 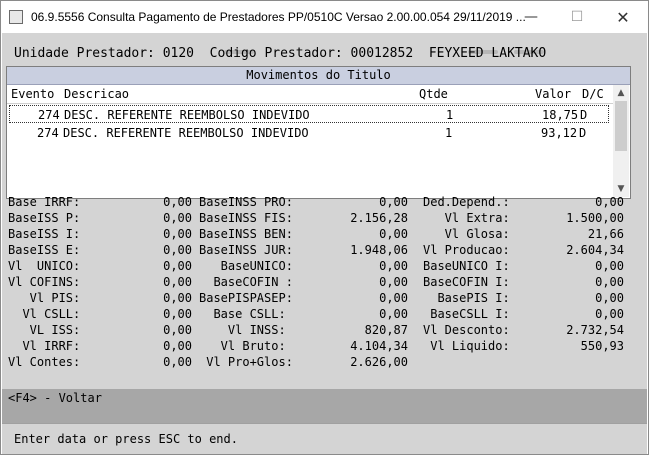 I want to click on col-header-dc: D/C, so click(x=593, y=94).